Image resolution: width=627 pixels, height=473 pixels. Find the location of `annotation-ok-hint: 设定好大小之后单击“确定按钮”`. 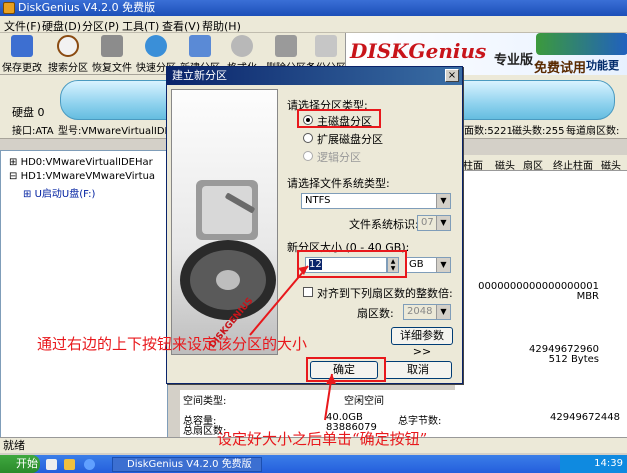

annotation-ok-hint: 设定好大小之后单击“确定按钮” is located at coordinates (322, 439).